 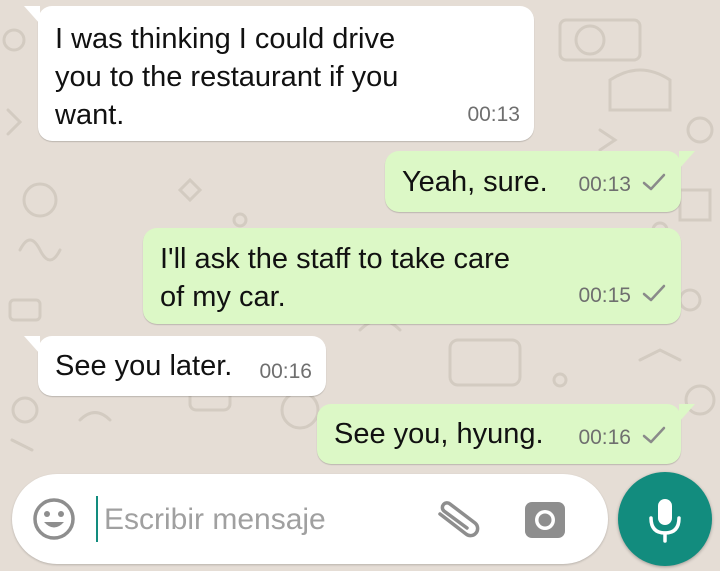 I want to click on message-line: of my car., so click(x=223, y=297).